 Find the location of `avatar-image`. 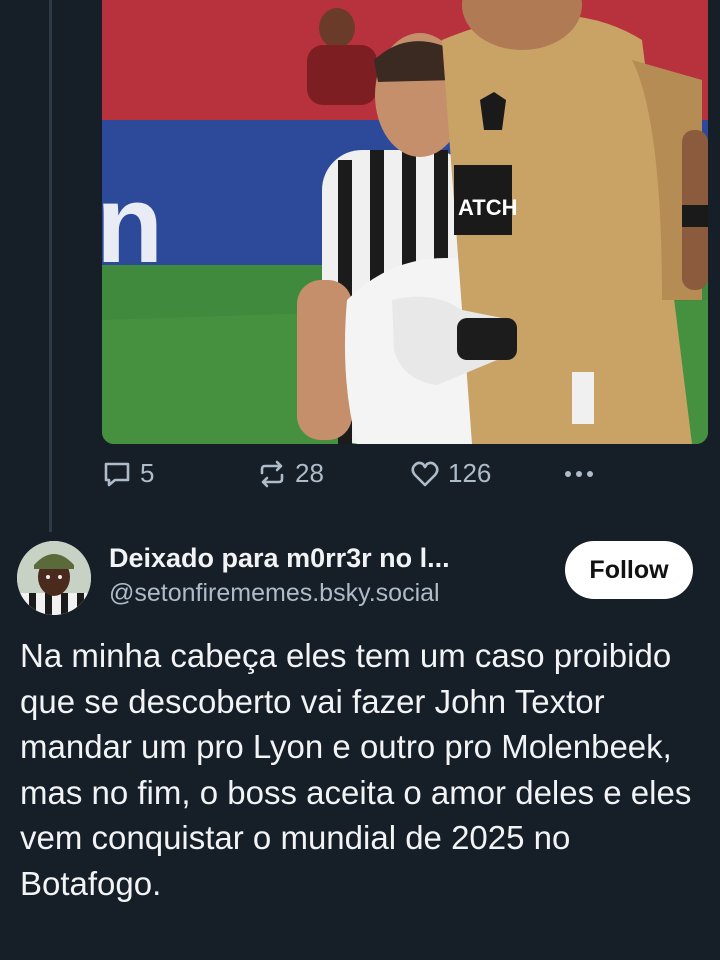

avatar-image is located at coordinates (54, 578).